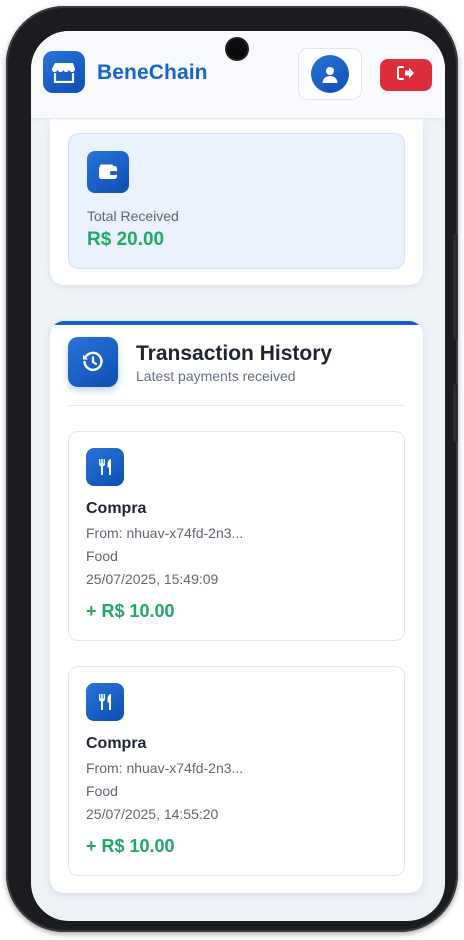 The image size is (464, 940). I want to click on divider, so click(236, 405).